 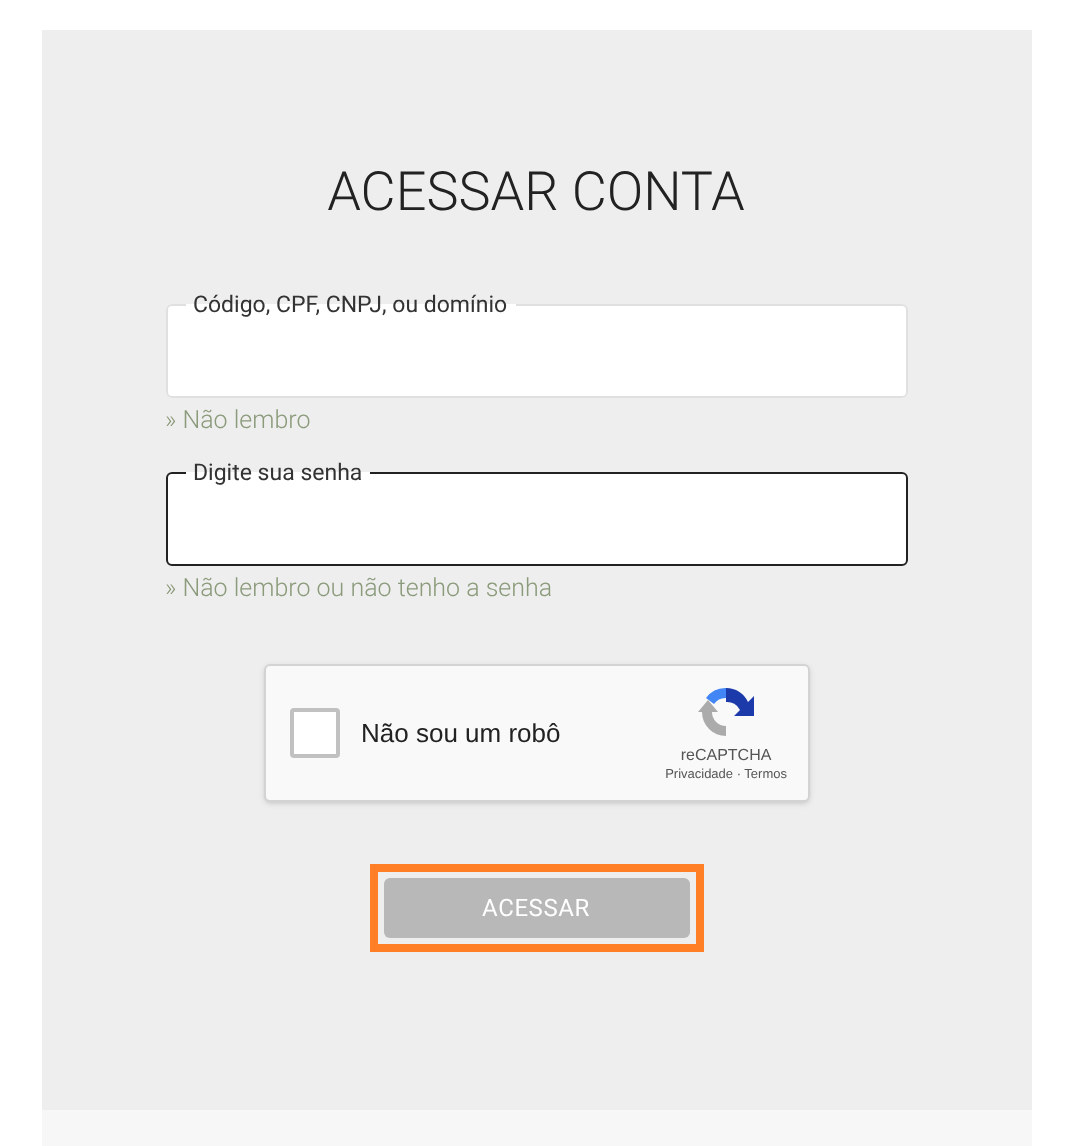 What do you see at coordinates (314, 733) in the screenshot?
I see `captcha-checkbox` at bounding box center [314, 733].